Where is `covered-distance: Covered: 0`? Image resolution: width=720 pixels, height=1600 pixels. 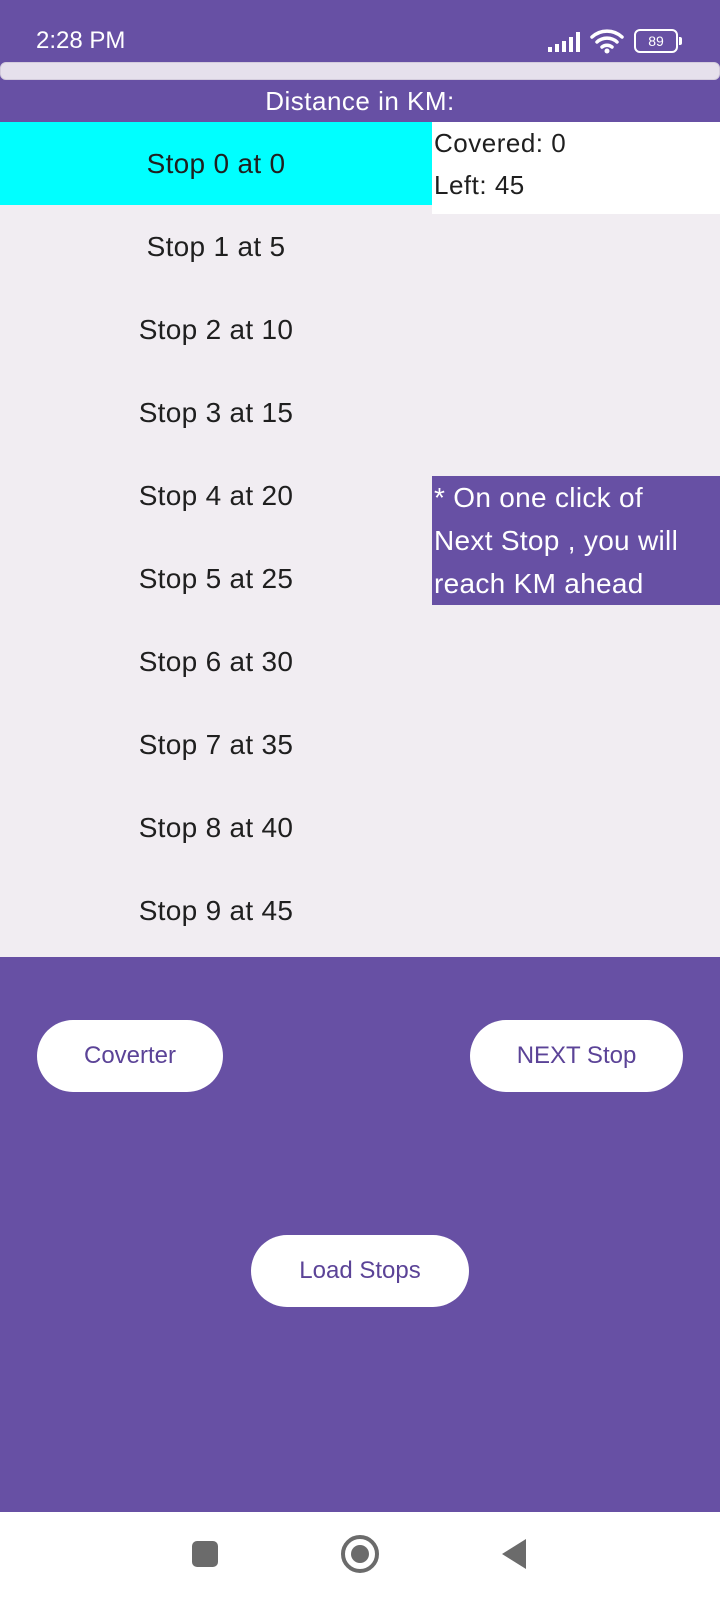
covered-distance: Covered: 0 is located at coordinates (500, 143).